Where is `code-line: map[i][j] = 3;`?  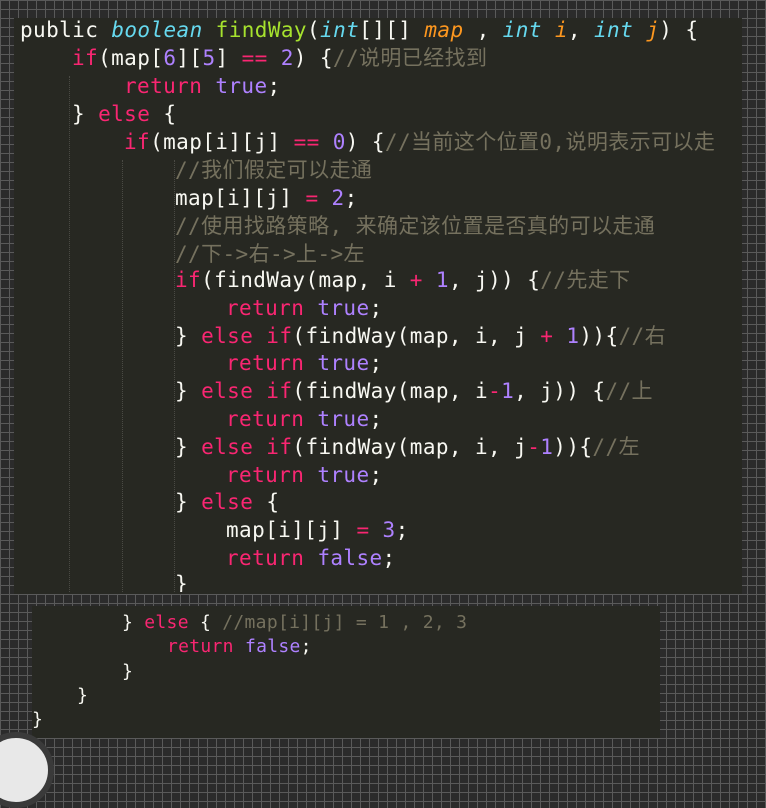
code-line: map[i][j] = 3; is located at coordinates (317, 530).